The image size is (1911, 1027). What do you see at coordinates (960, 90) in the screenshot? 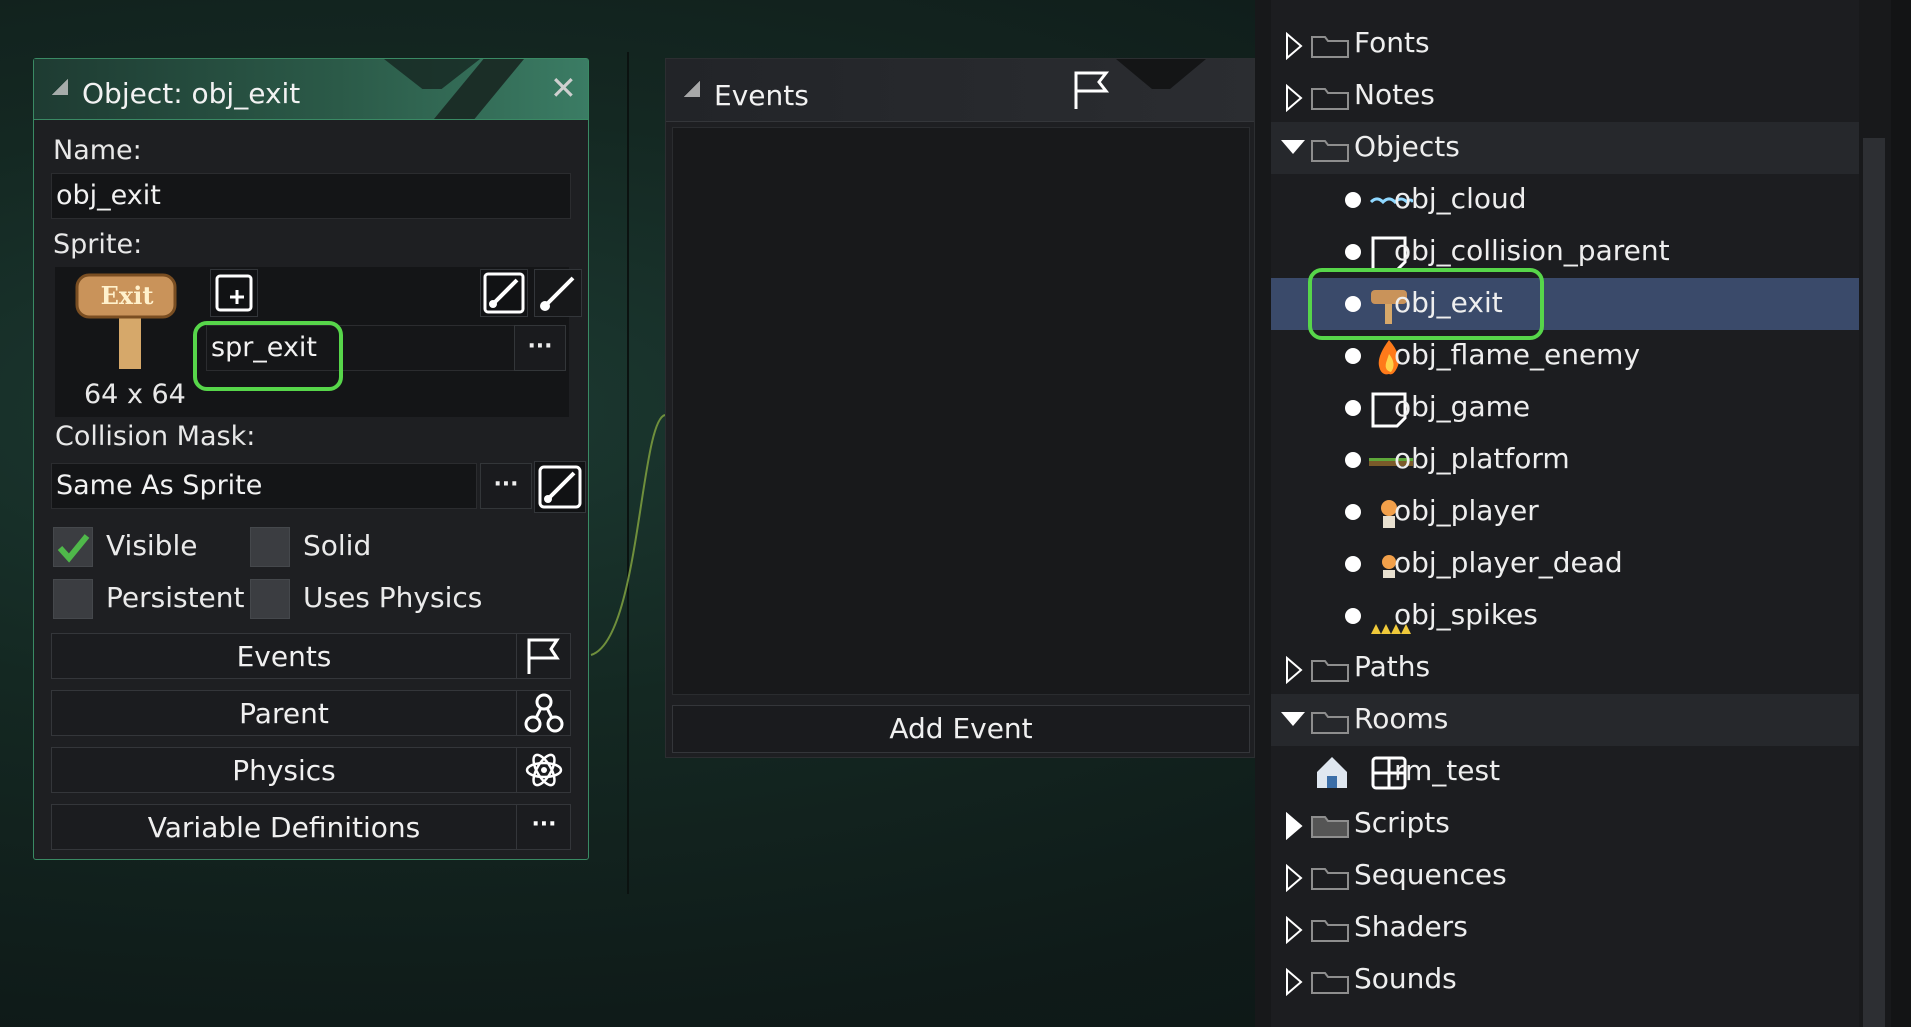
I see `events-window-titlebar: Events` at bounding box center [960, 90].